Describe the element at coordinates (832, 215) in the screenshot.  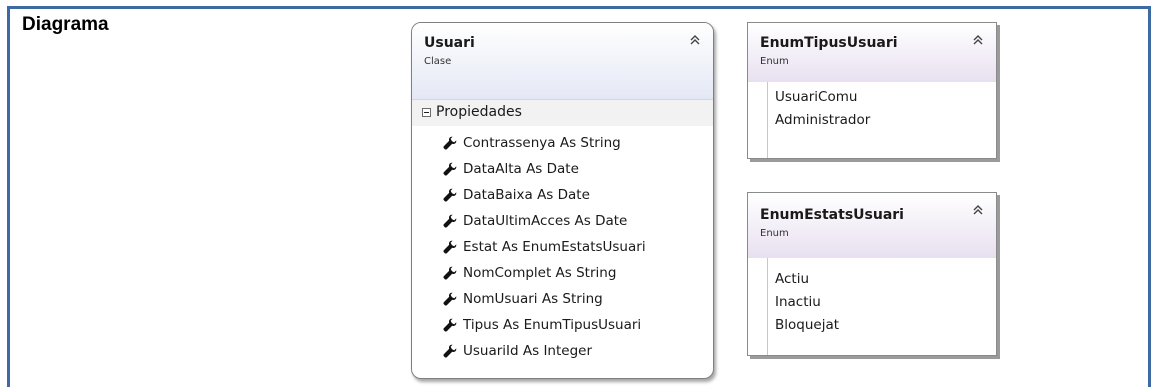
I see `enum-name: EnumEstatsUsuari` at that location.